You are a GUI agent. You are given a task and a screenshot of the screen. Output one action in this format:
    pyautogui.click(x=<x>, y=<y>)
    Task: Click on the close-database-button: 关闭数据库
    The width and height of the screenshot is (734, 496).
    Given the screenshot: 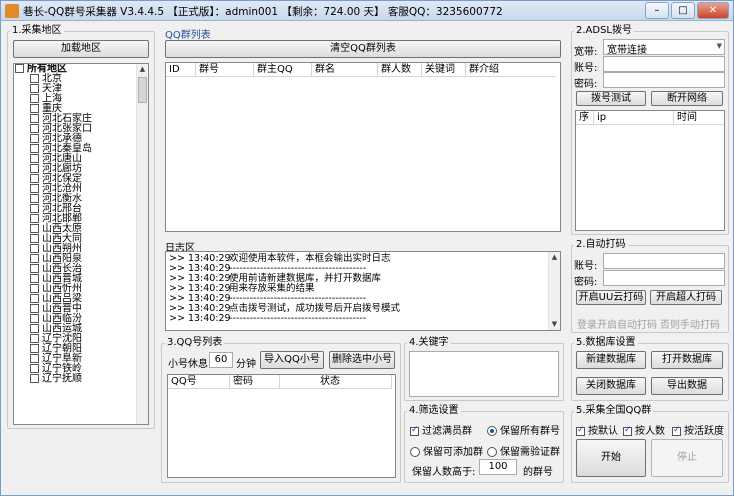 What is the action you would take?
    pyautogui.click(x=611, y=386)
    